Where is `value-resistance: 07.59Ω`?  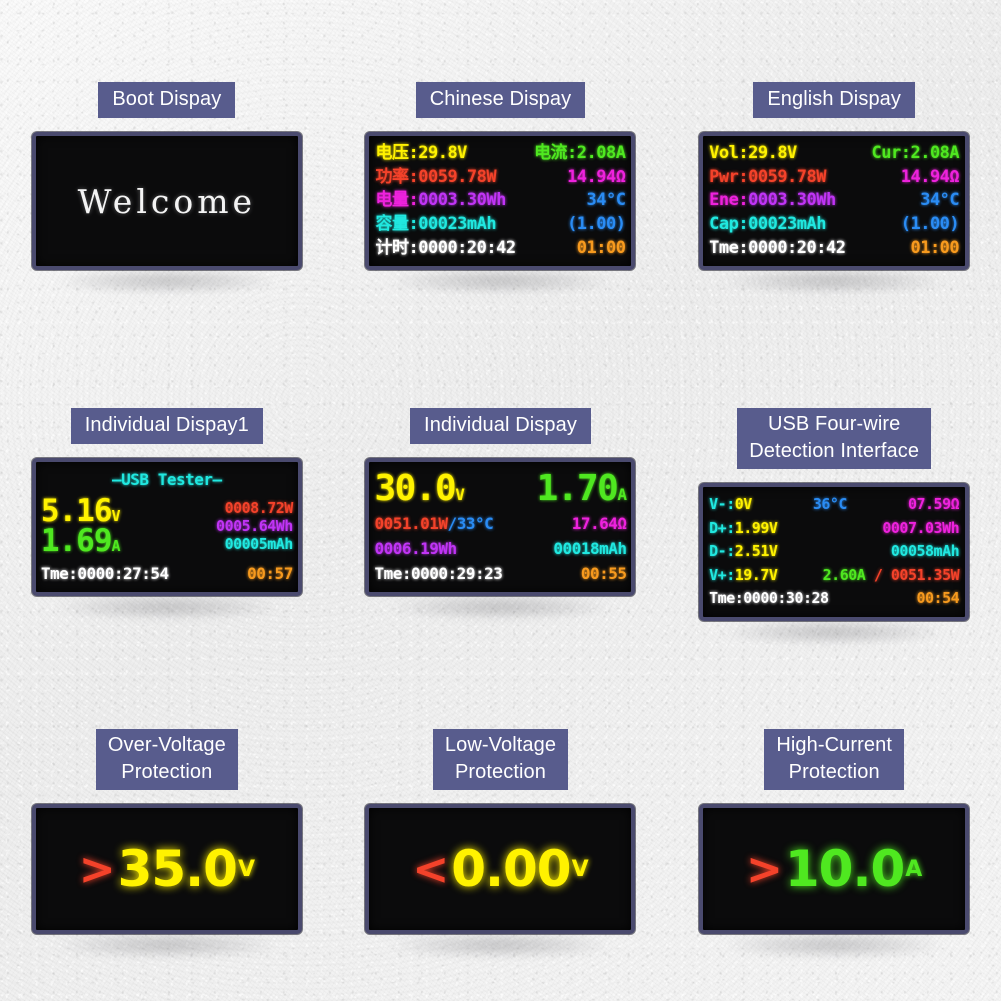 value-resistance: 07.59Ω is located at coordinates (933, 504).